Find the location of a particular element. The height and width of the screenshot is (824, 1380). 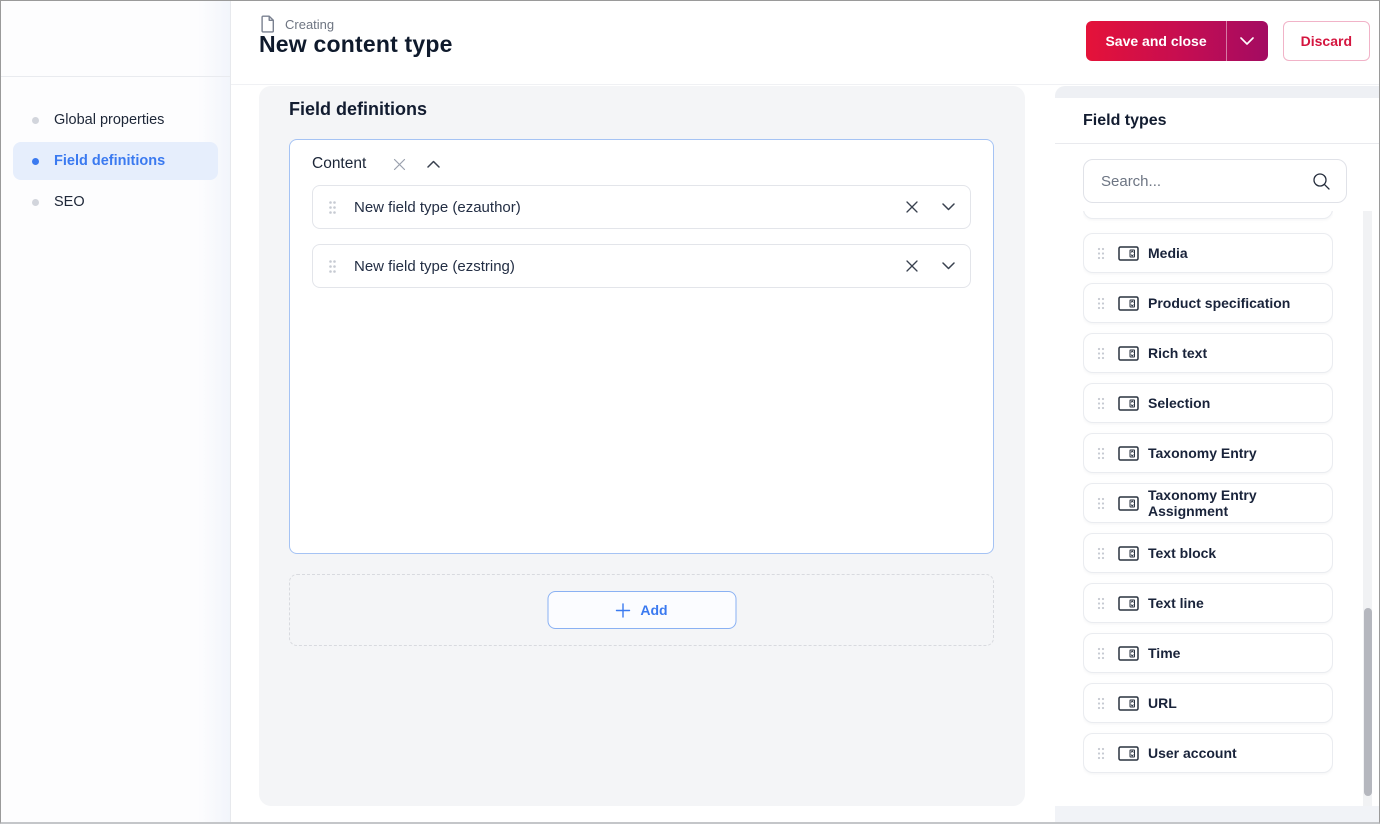

sidebar-nav-item: SEO is located at coordinates (115, 202).